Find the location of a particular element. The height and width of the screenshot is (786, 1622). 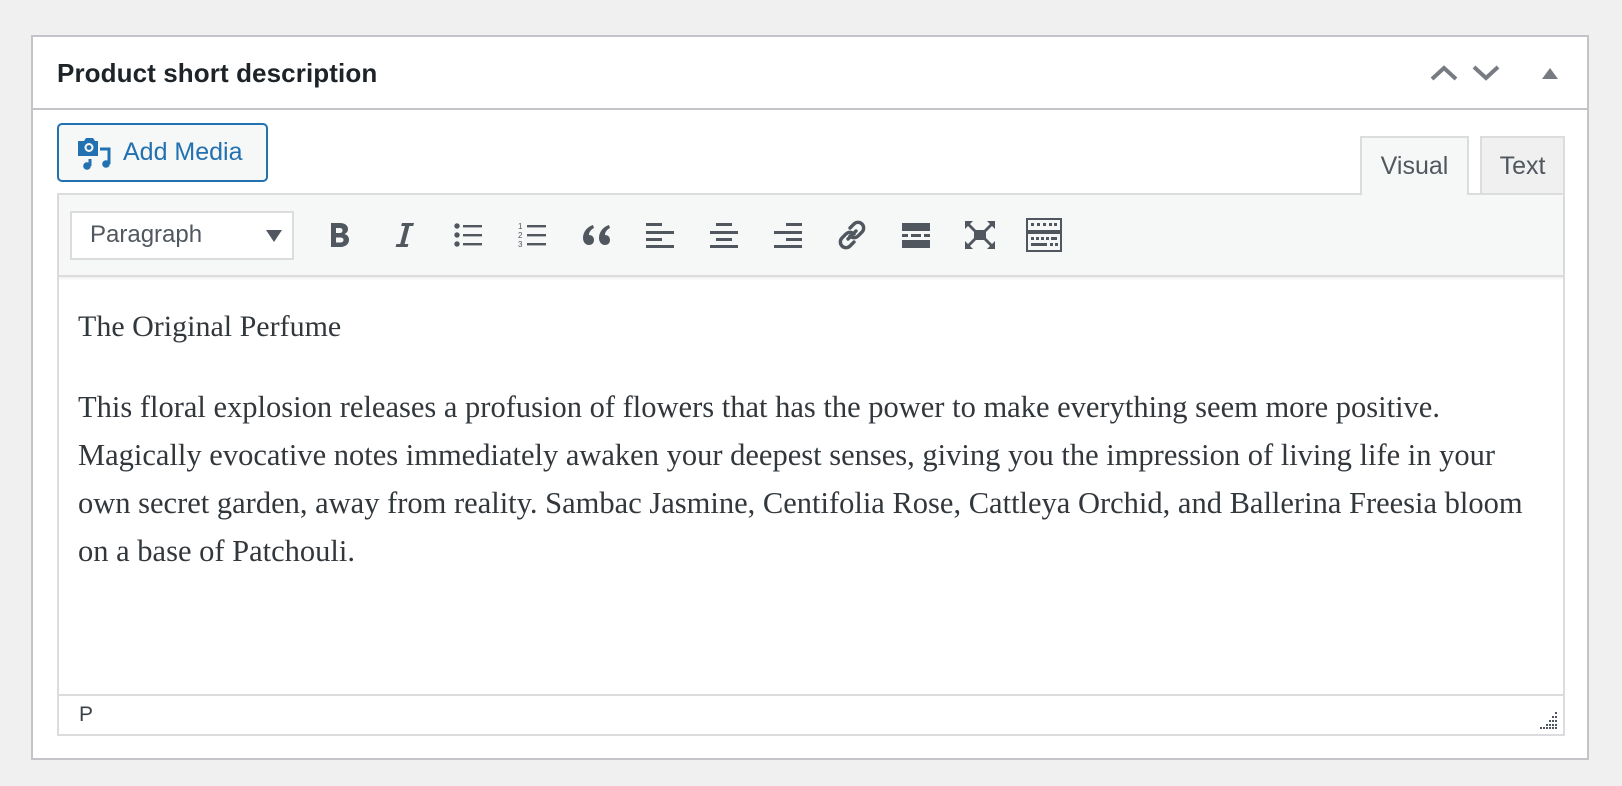

fullscreen-button is located at coordinates (980, 235).